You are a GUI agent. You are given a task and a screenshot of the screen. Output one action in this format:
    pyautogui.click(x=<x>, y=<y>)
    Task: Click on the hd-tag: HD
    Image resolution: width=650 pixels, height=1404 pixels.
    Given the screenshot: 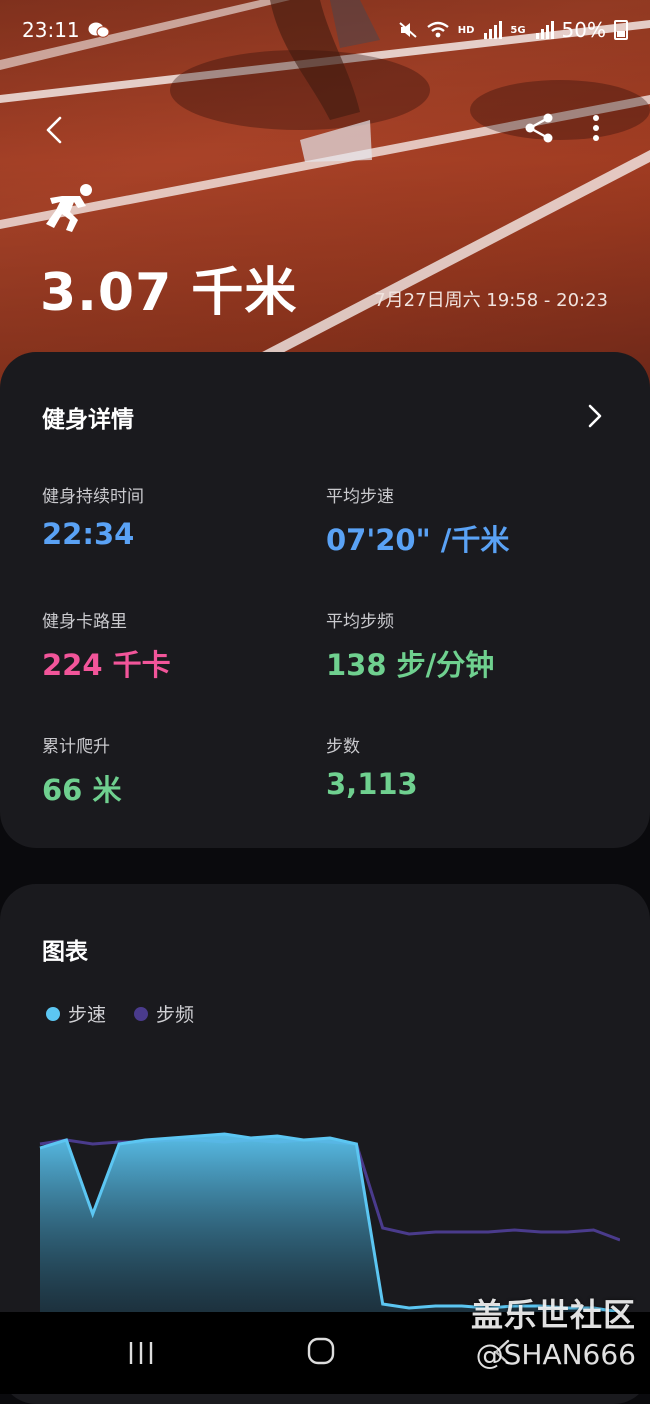 What is the action you would take?
    pyautogui.click(x=466, y=30)
    